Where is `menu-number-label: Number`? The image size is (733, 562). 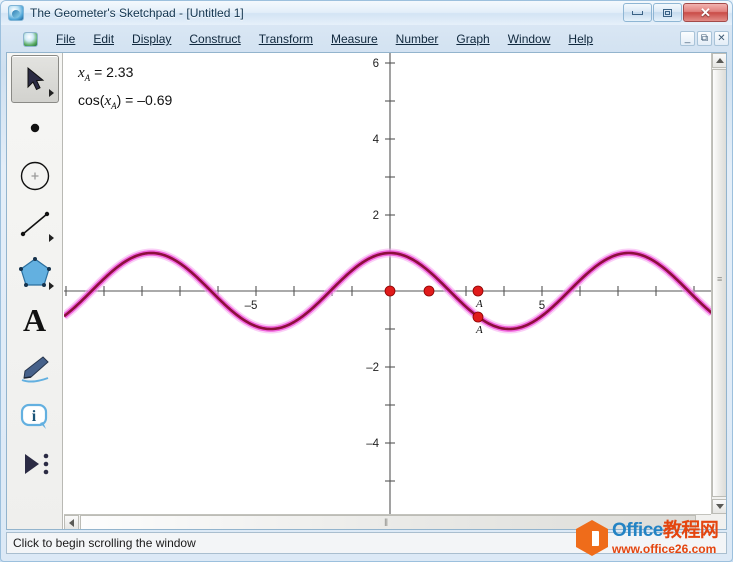
menu-number-label: Number is located at coordinates (417, 39).